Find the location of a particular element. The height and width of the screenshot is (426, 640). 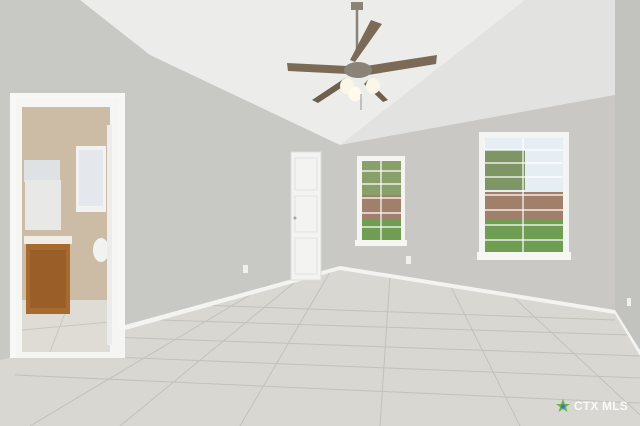

watermark-brand: CTX MLS is located at coordinates (600, 406).